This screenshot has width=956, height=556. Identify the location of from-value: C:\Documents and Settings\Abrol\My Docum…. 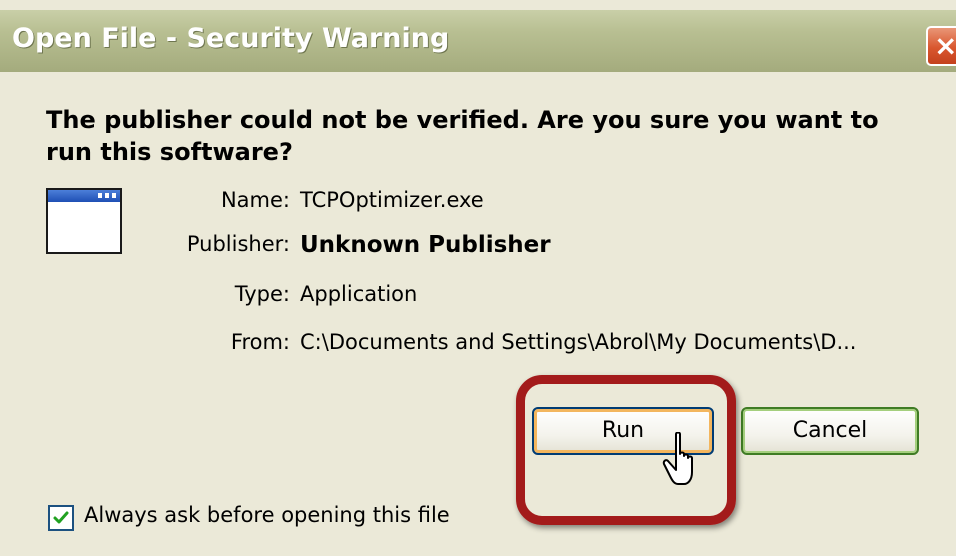
(578, 342).